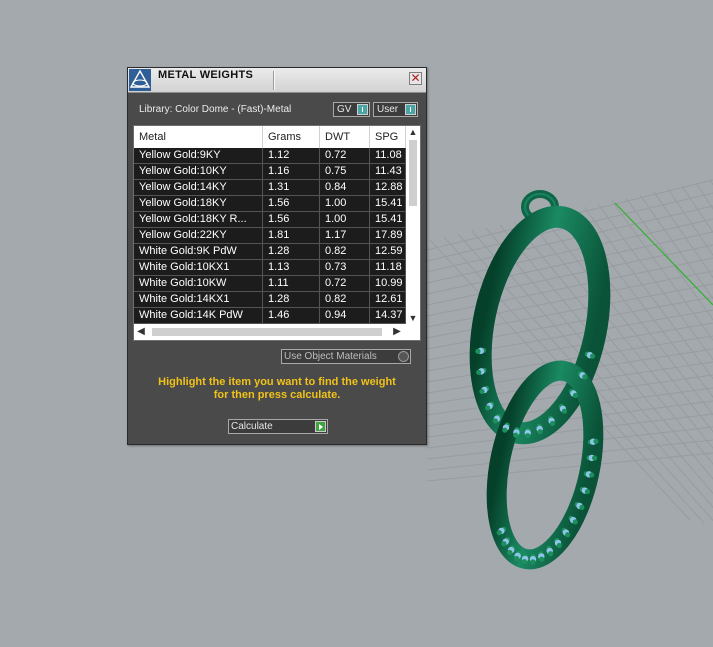  Describe the element at coordinates (388, 267) in the screenshot. I see `spg-cell: 11.18` at that location.